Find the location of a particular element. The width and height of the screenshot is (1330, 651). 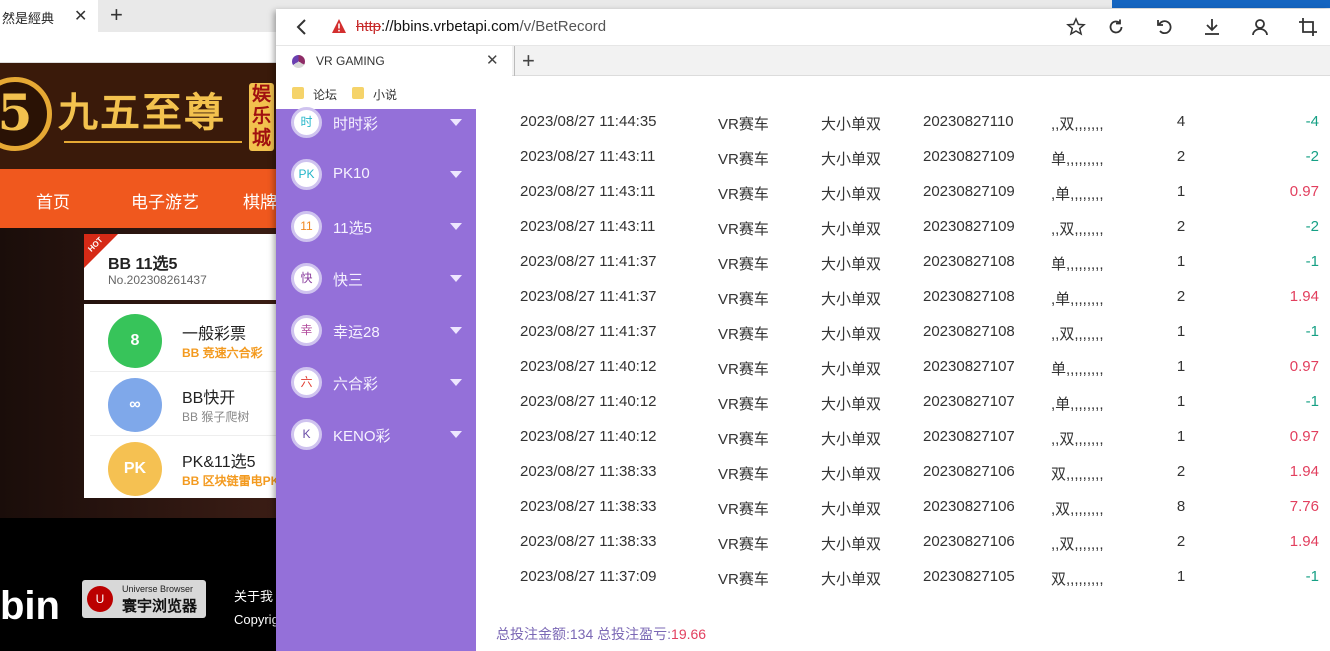

undo-icon is located at coordinates (1164, 27).